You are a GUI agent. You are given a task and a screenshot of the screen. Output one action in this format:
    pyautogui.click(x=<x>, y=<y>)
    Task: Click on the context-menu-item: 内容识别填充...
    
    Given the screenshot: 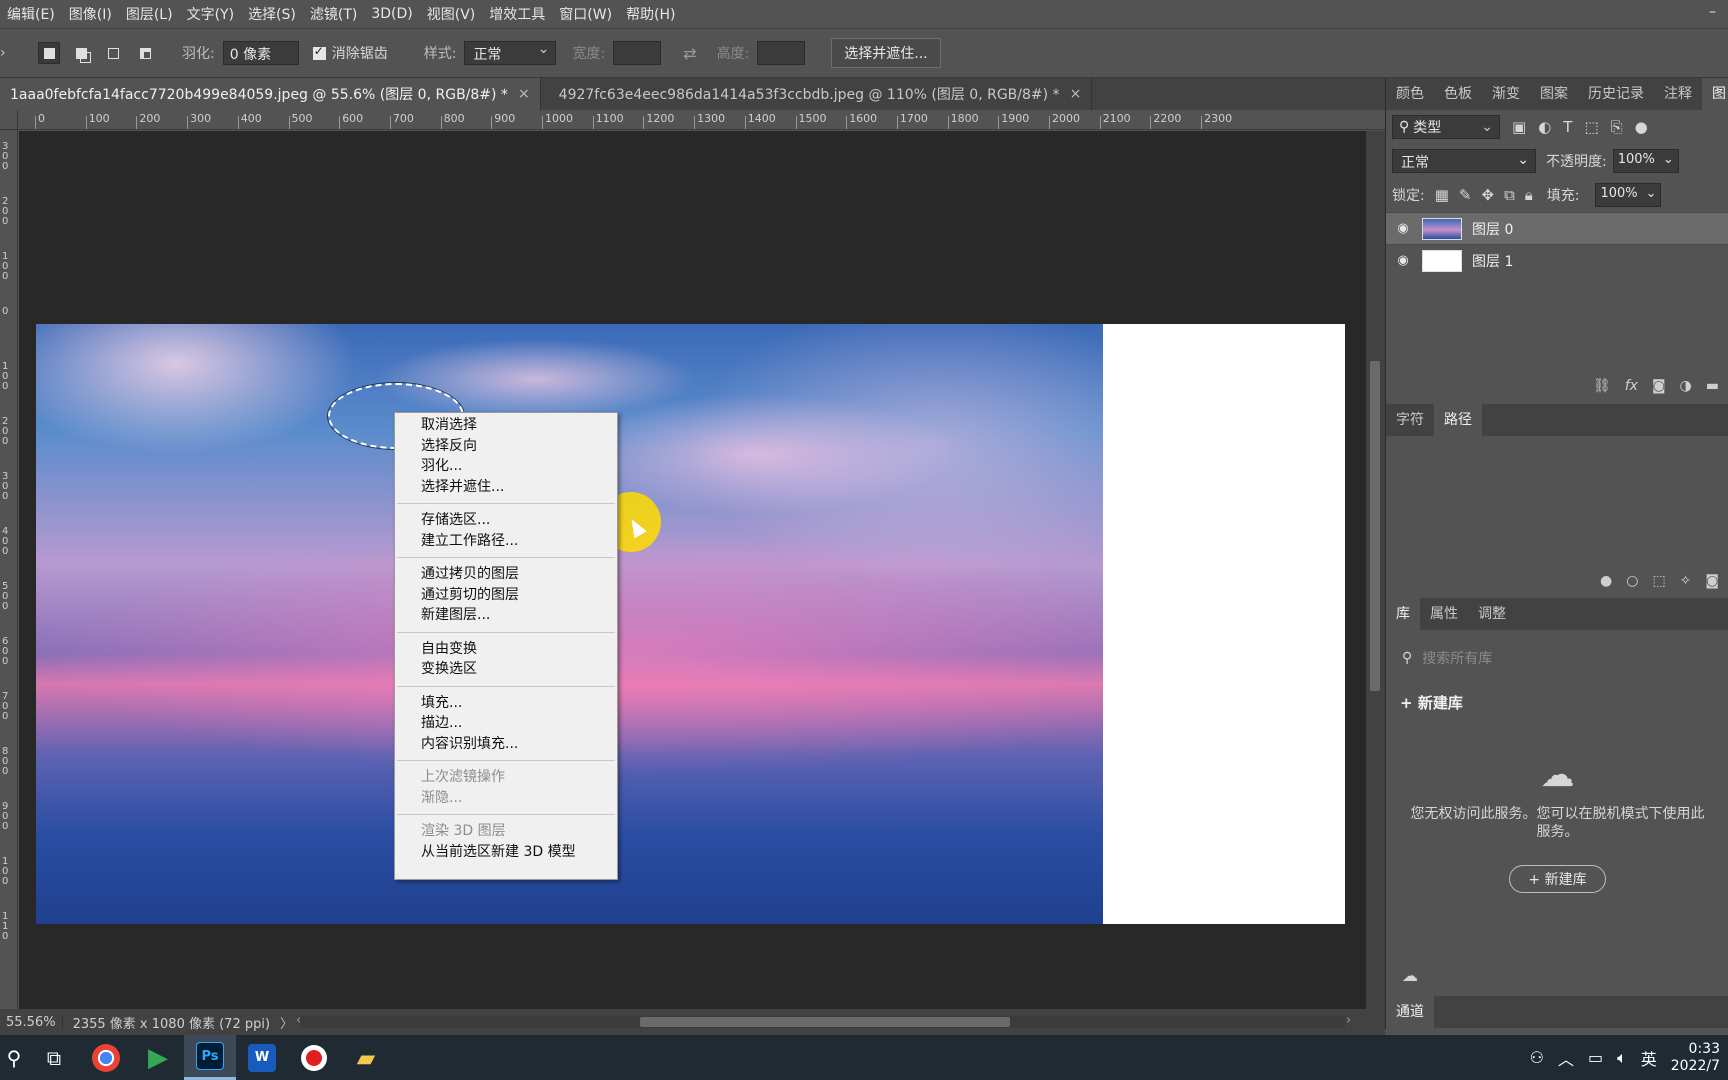 What is the action you would take?
    pyautogui.click(x=506, y=744)
    